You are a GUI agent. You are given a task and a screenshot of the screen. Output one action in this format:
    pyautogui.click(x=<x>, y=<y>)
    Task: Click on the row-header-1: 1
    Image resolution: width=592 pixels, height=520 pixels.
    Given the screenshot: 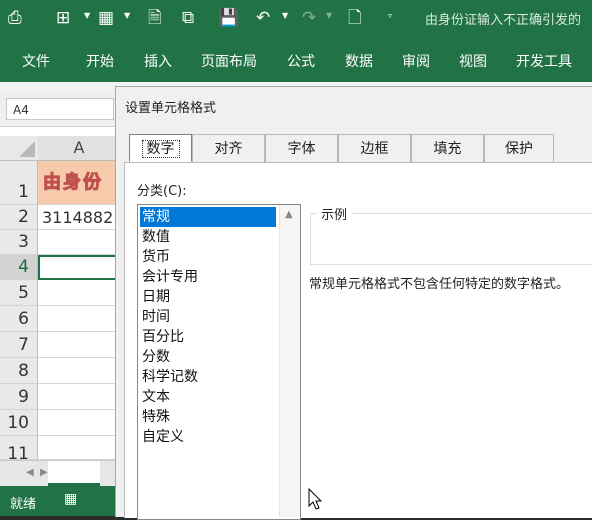 What is the action you would take?
    pyautogui.click(x=19, y=183)
    